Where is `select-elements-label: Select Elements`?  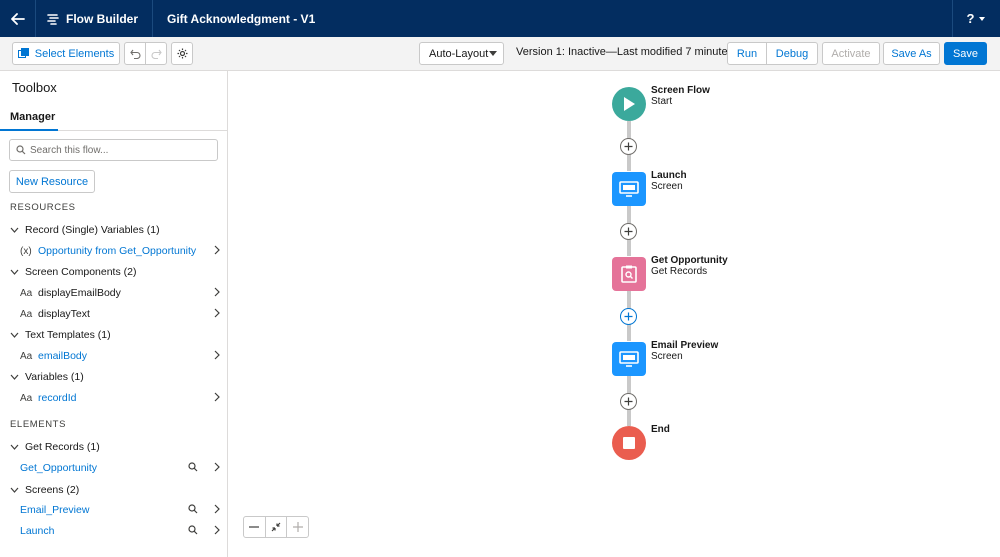
select-elements-label: Select Elements is located at coordinates (74, 53).